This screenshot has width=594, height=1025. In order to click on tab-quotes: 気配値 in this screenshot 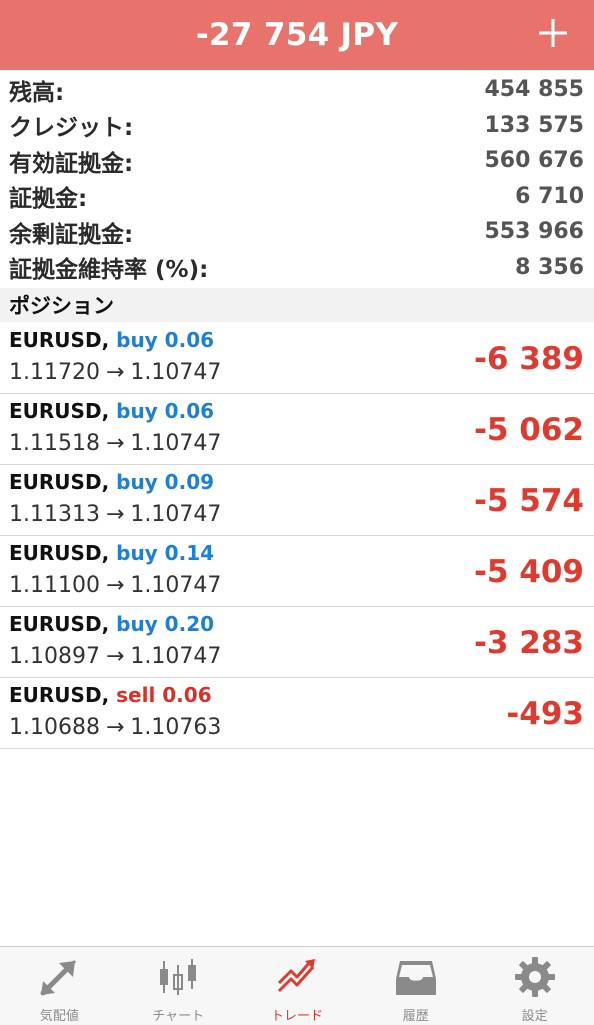, I will do `click(59, 986)`.